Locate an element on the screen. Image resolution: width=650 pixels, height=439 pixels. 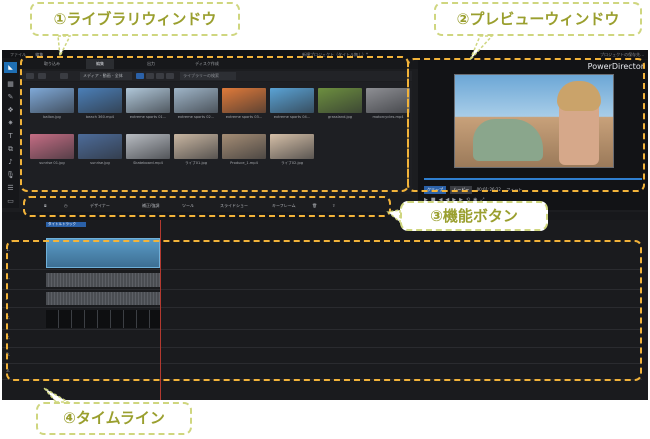
callout-preview: ②プレビューウィンドウ is located at coordinates (538, 19).